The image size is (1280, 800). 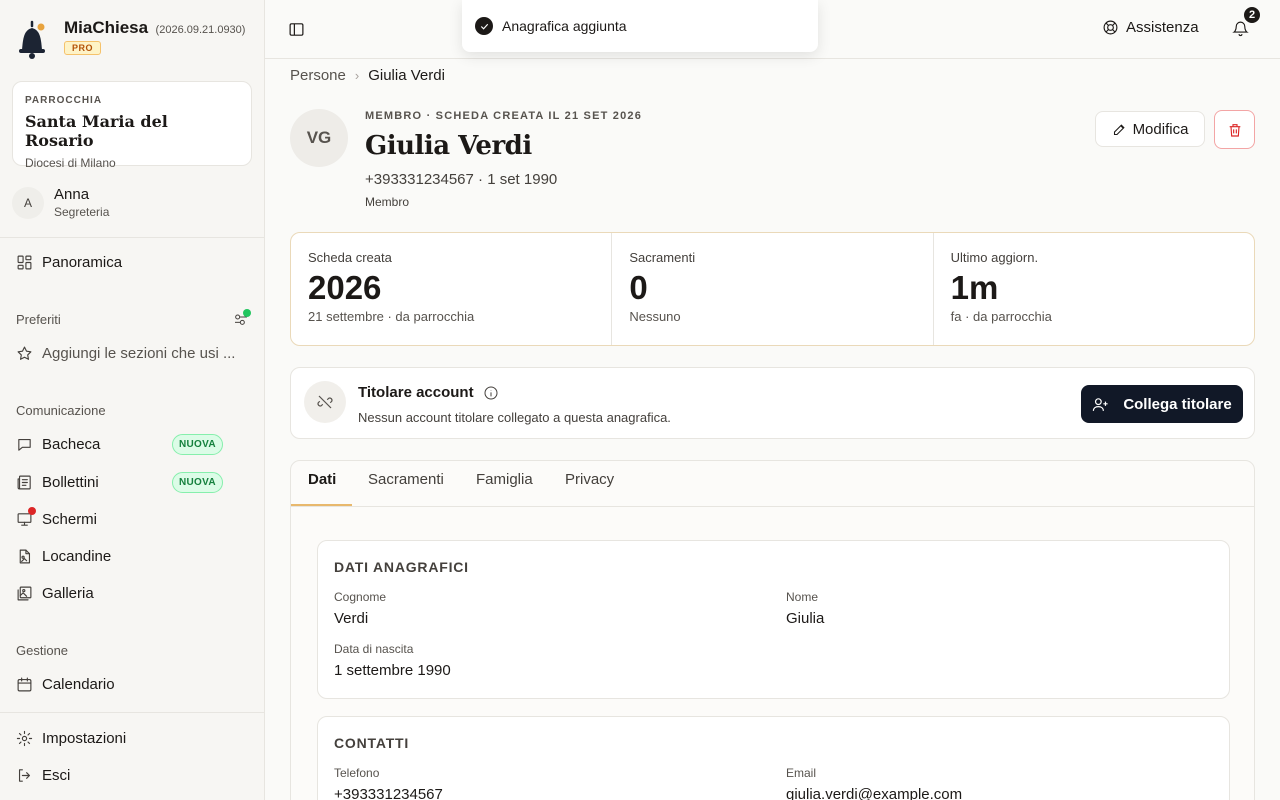 What do you see at coordinates (61, 410) in the screenshot?
I see `communication-section-label: Comunicazione` at bounding box center [61, 410].